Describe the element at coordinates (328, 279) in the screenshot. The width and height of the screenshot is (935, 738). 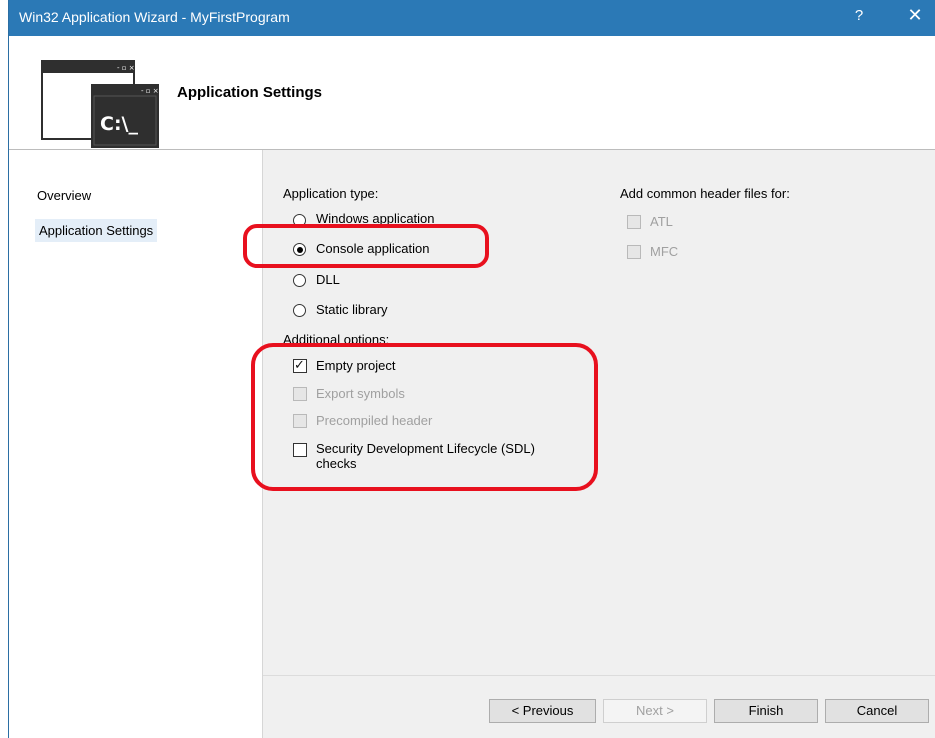
I see `radio-dll-label: DLL` at that location.